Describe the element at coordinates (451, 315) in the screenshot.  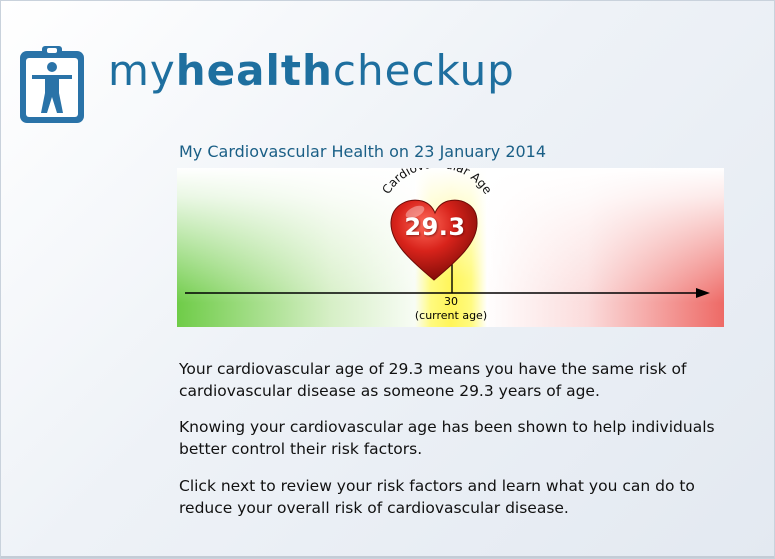
I see `current-age-caption: (current age)` at that location.